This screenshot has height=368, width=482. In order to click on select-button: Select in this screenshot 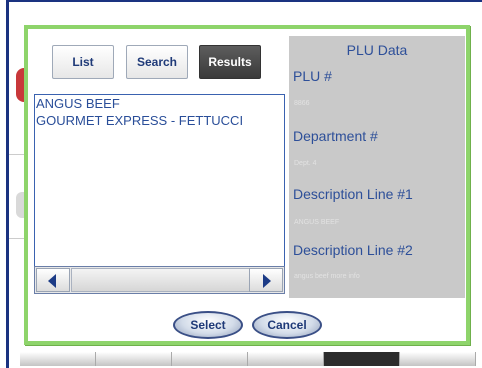, I will do `click(208, 325)`.